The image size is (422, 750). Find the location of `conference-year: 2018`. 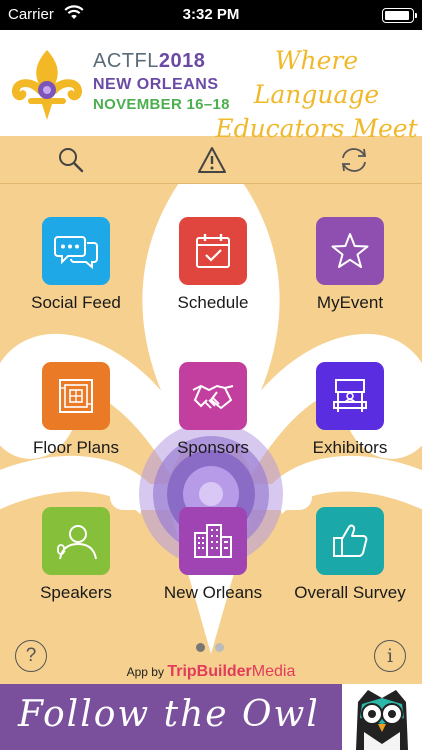

conference-year: 2018 is located at coordinates (182, 61).